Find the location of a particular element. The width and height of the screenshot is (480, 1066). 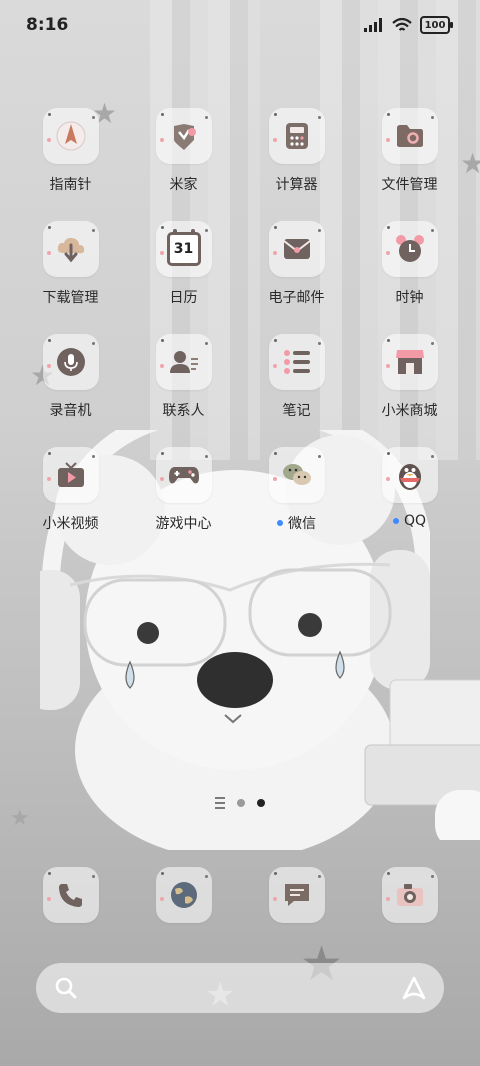

dock is located at coordinates (240, 895).